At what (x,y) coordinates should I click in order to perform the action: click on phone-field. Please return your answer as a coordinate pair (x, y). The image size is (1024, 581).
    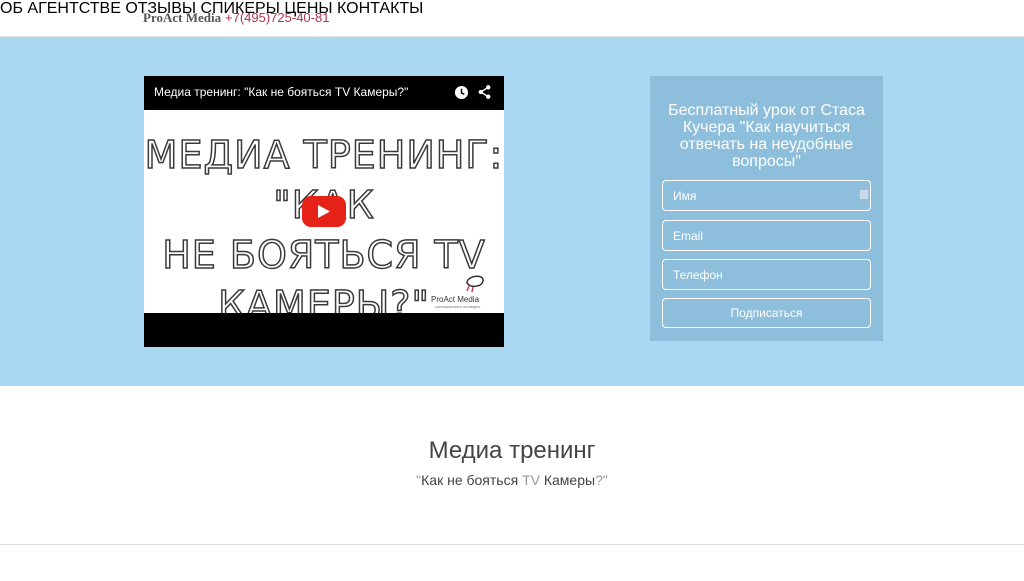
    Looking at the image, I should click on (766, 274).